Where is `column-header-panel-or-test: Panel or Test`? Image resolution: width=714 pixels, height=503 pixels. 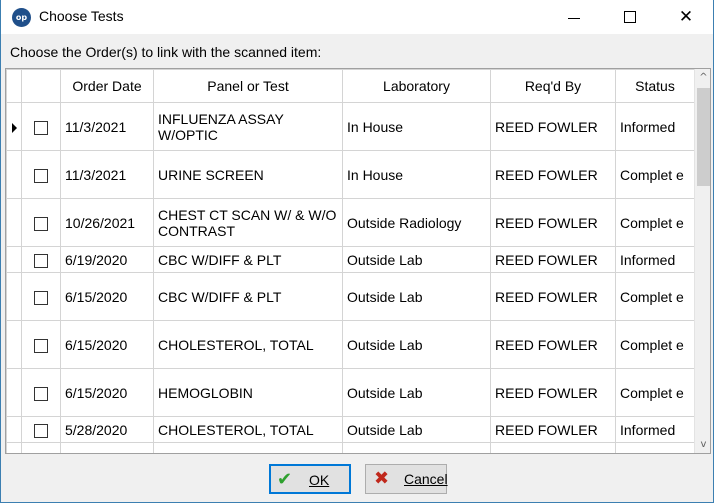 column-header-panel-or-test: Panel or Test is located at coordinates (248, 86).